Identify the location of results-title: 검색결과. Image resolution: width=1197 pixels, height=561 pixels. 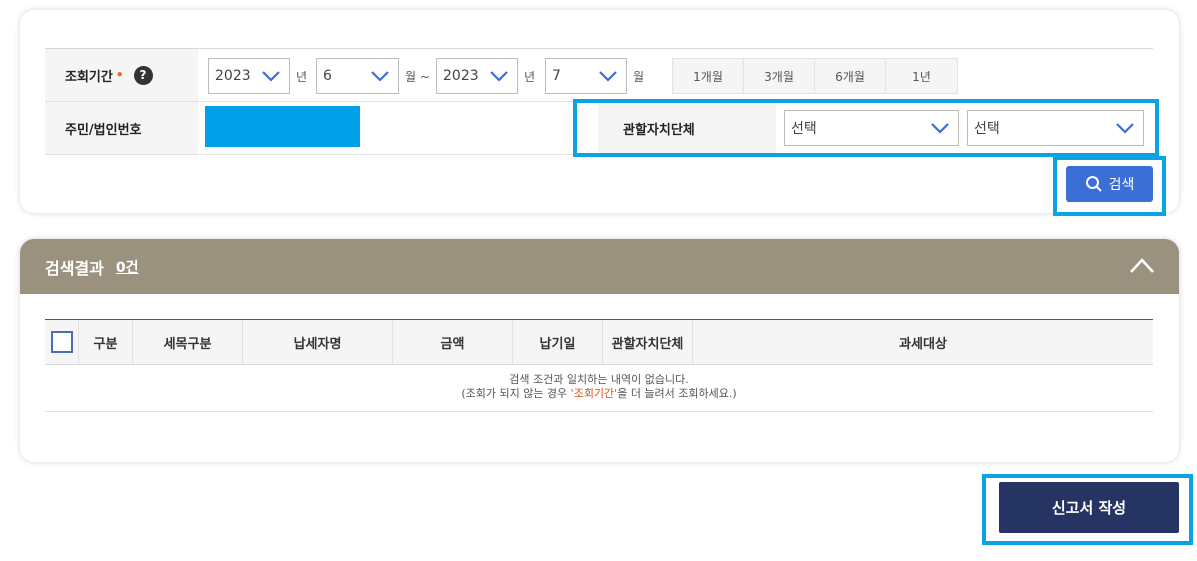
(74, 268).